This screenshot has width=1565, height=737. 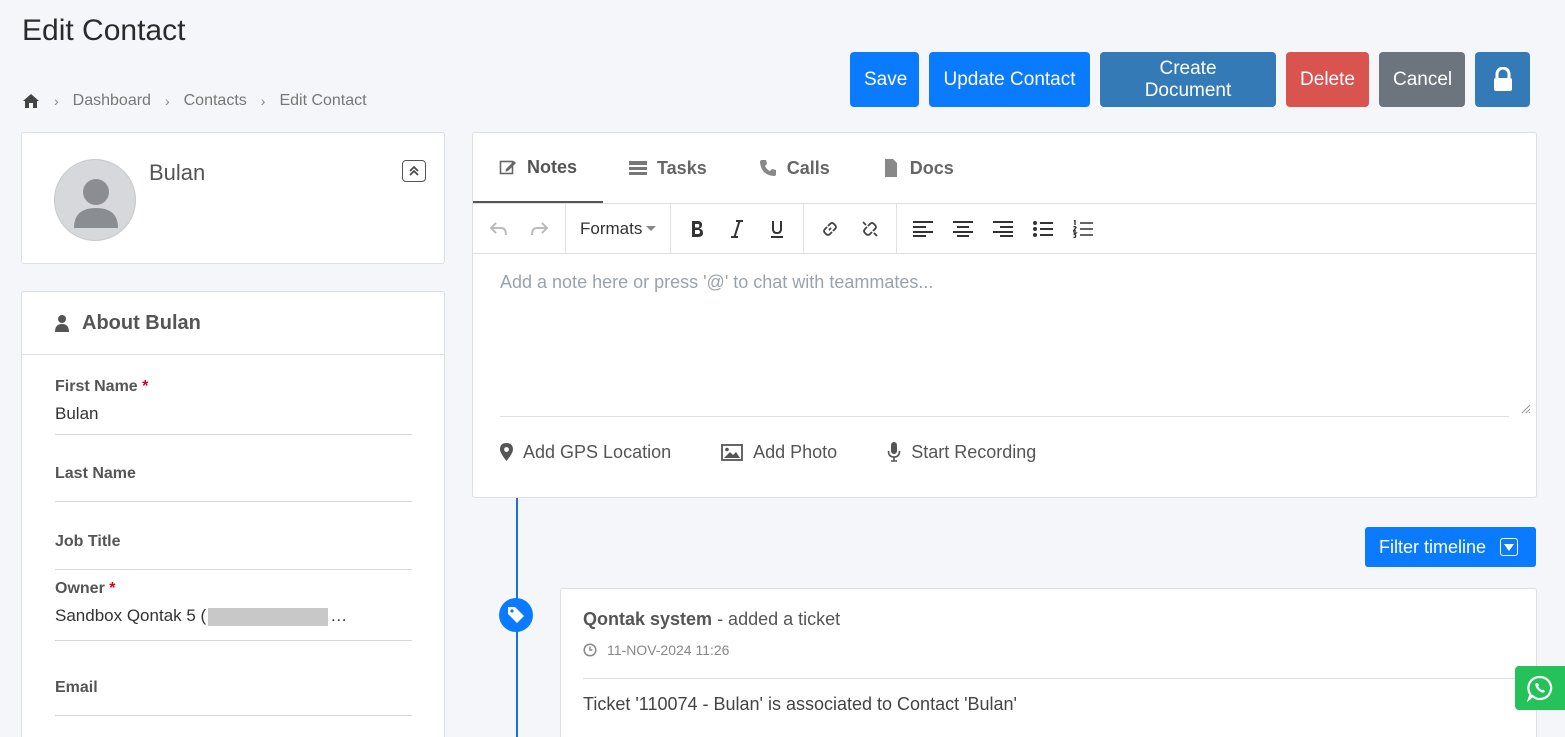 I want to click on profile-name: Bulan, so click(x=177, y=172).